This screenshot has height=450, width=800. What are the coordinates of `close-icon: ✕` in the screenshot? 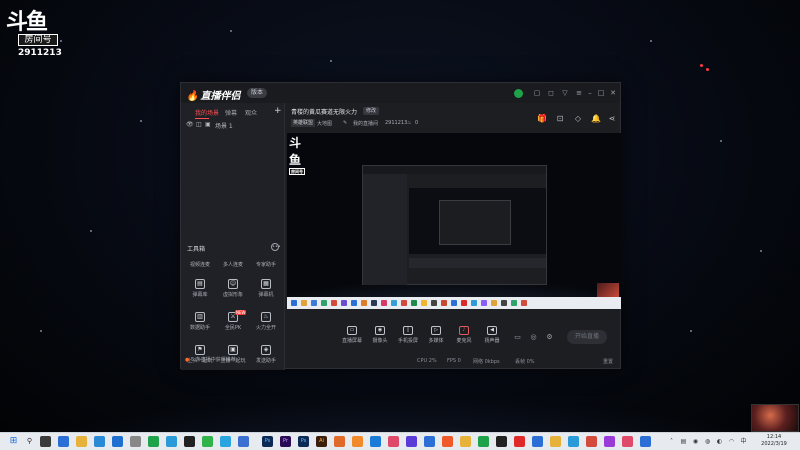 It's located at (613, 93).